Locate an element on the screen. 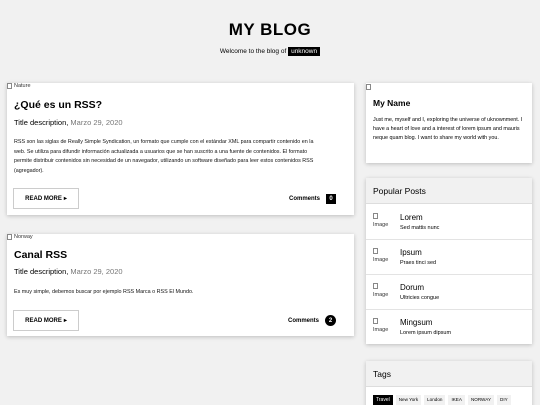  post-title: ¿Qué es un RSS? is located at coordinates (58, 105).